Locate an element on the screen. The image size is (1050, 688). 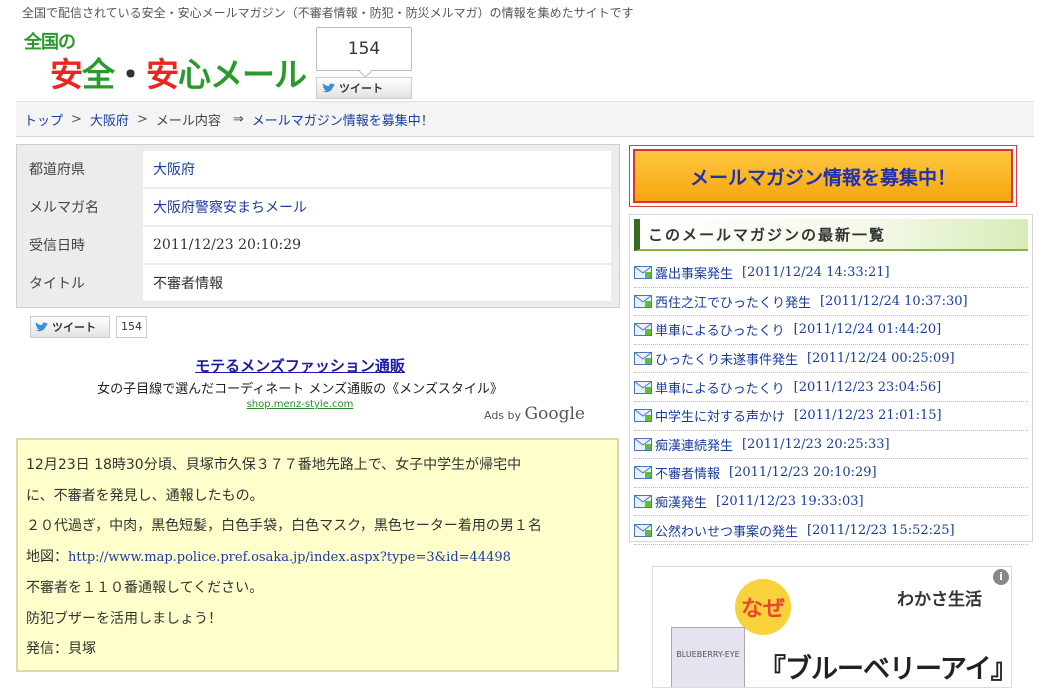
latest-item-date: [2011/12/24 01:44:20] is located at coordinates (867, 330).